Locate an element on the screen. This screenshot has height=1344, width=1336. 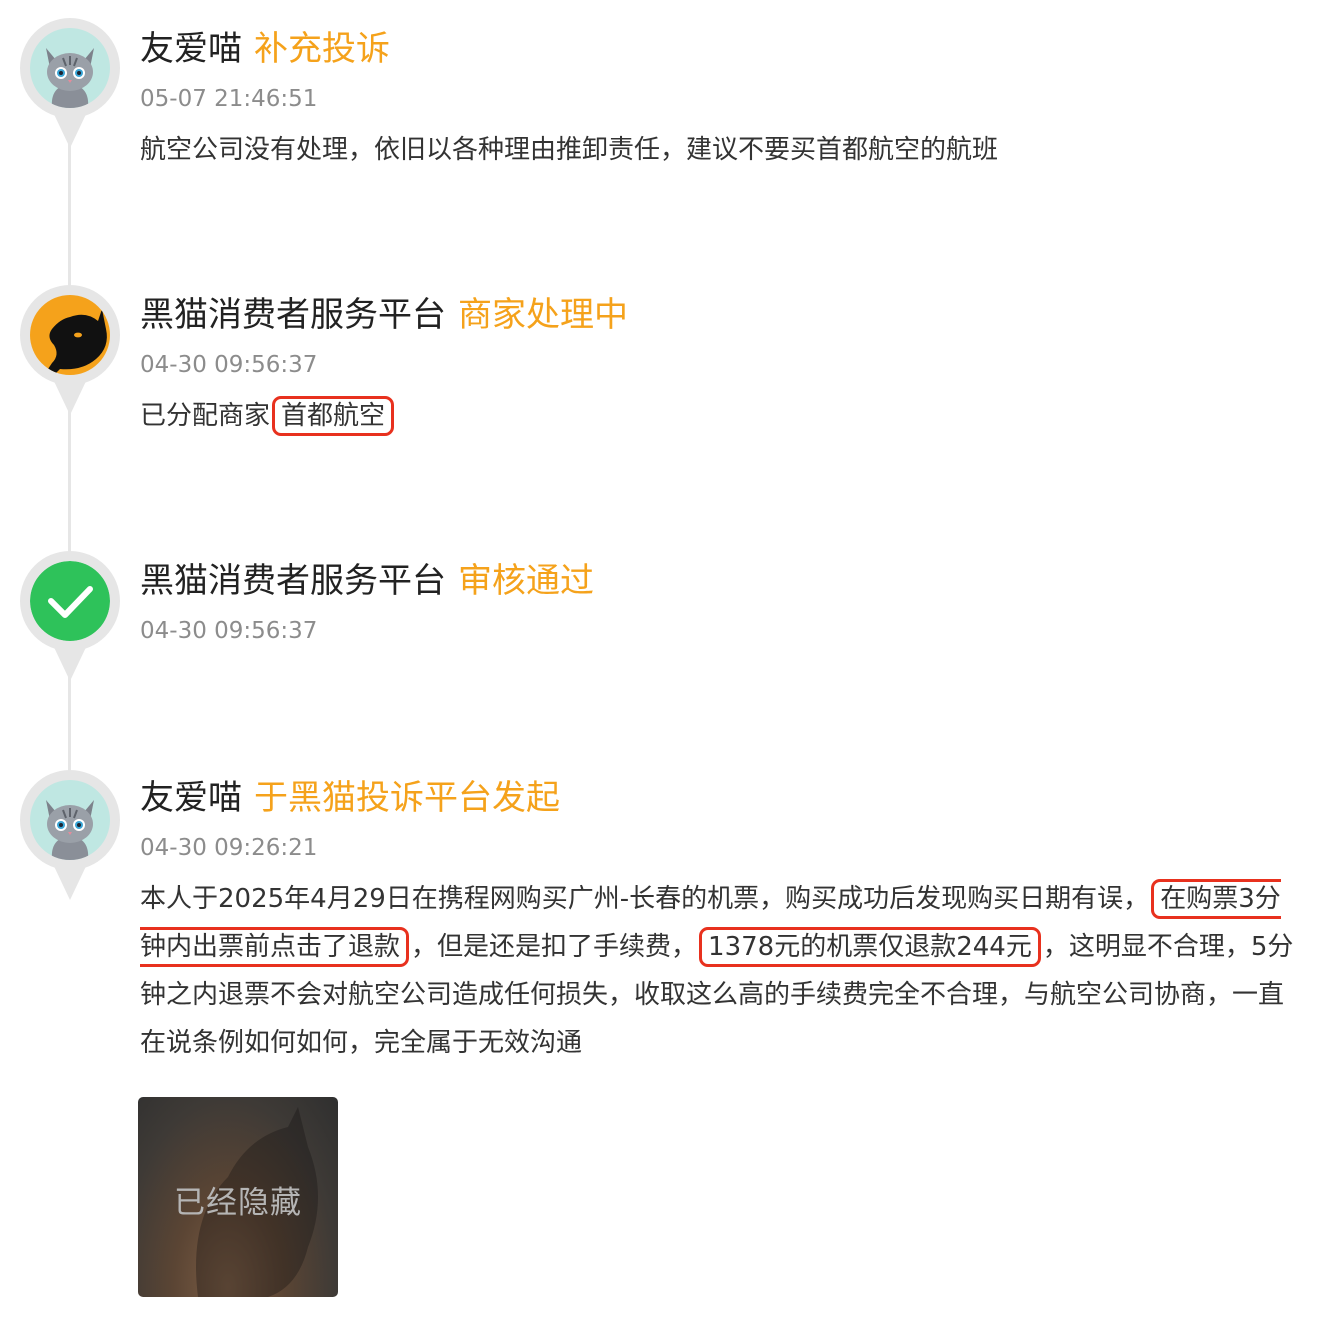
content-text: ，但是还是扣了手续费， is located at coordinates (554, 947).